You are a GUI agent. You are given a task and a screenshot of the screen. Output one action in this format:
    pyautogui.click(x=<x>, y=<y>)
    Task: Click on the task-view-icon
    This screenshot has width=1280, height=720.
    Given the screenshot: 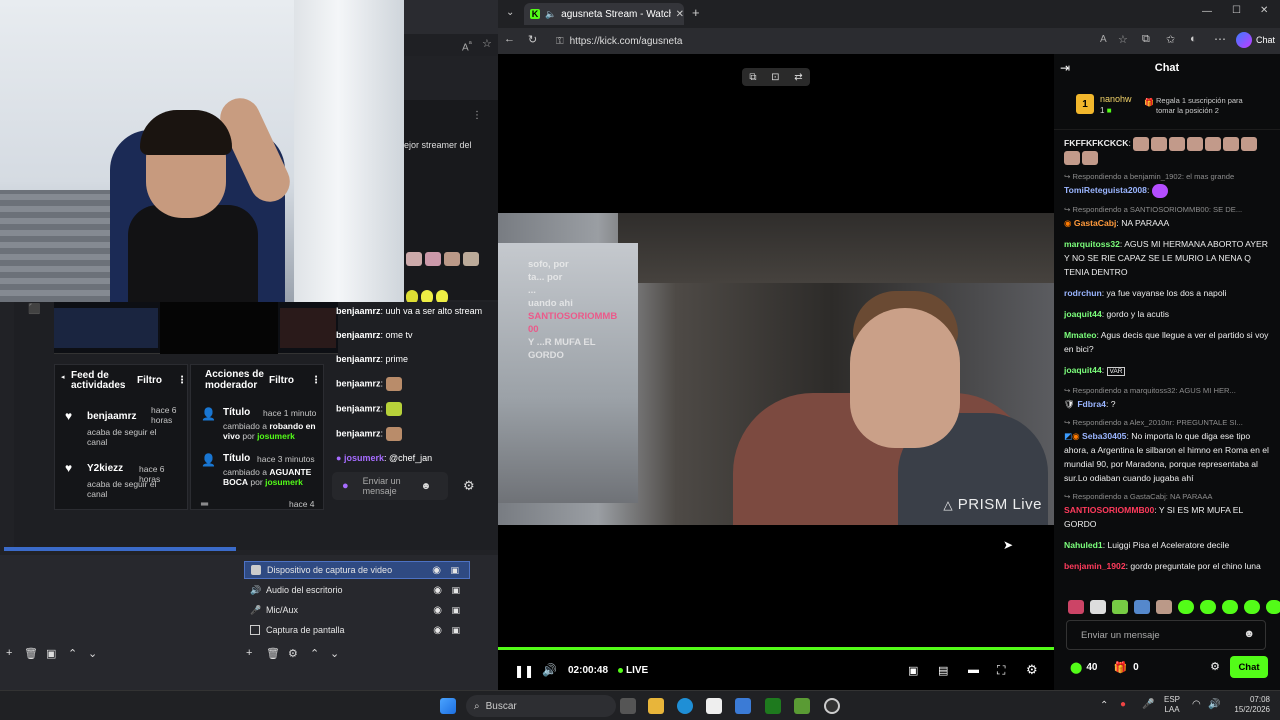 What is the action you would take?
    pyautogui.click(x=628, y=706)
    